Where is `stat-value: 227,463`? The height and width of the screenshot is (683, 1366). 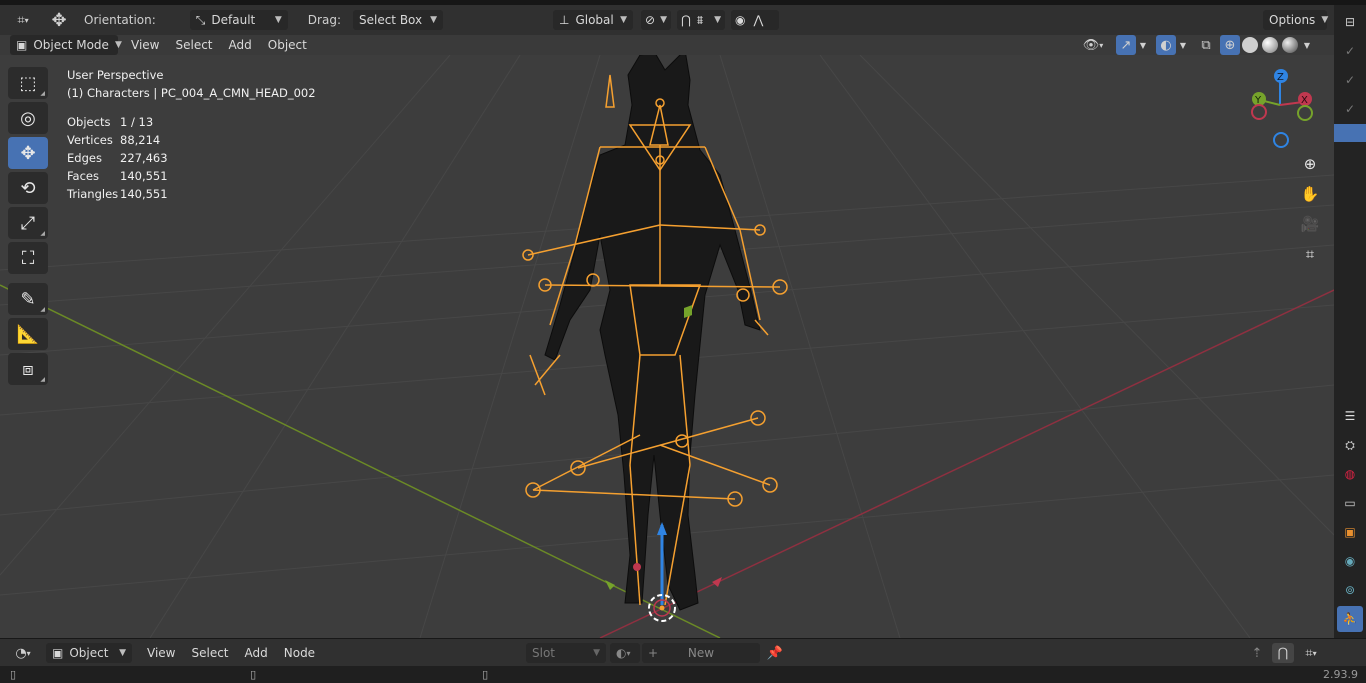
stat-value: 227,463 is located at coordinates (144, 158).